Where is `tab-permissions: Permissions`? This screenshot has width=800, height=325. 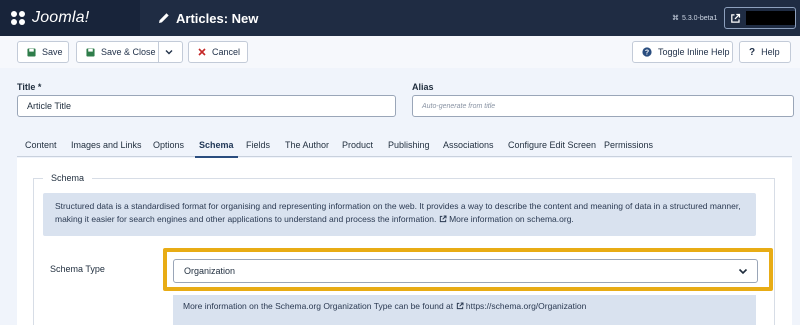
tab-permissions: Permissions is located at coordinates (628, 145).